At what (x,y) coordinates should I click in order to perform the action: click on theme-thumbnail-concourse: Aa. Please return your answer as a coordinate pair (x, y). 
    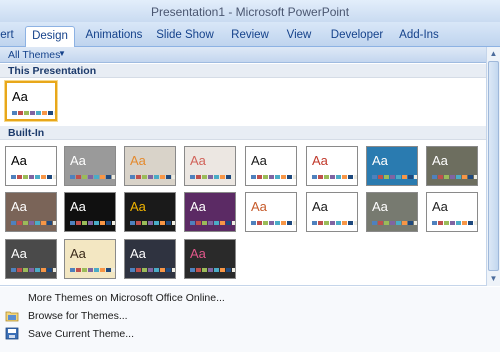
    Looking at the image, I should click on (271, 166).